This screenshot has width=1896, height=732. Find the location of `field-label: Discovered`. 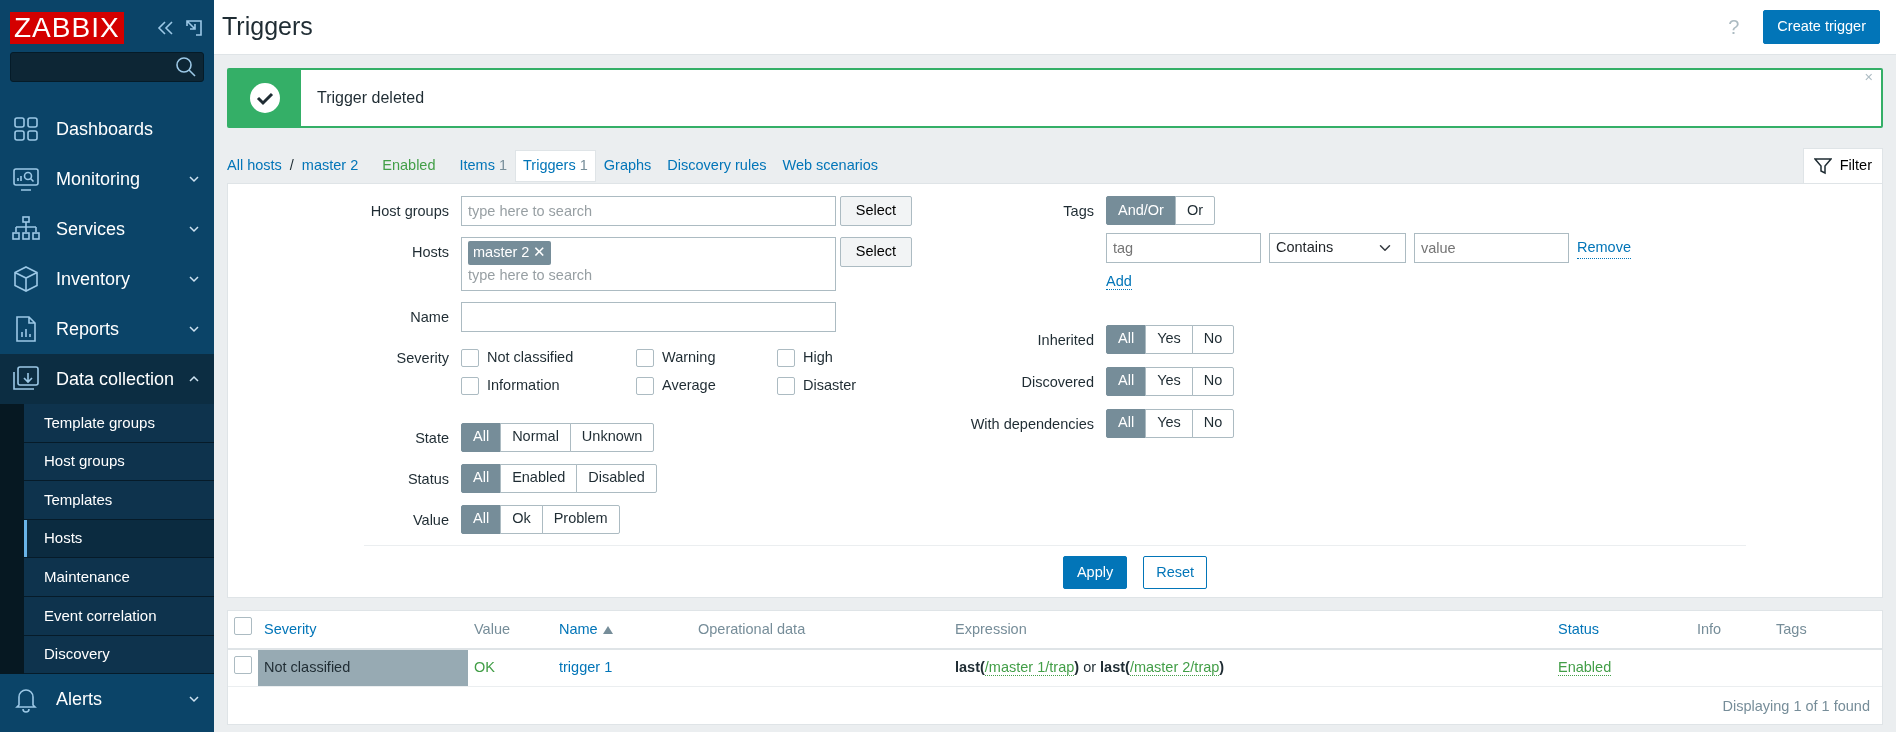

field-label: Discovered is located at coordinates (1057, 382).